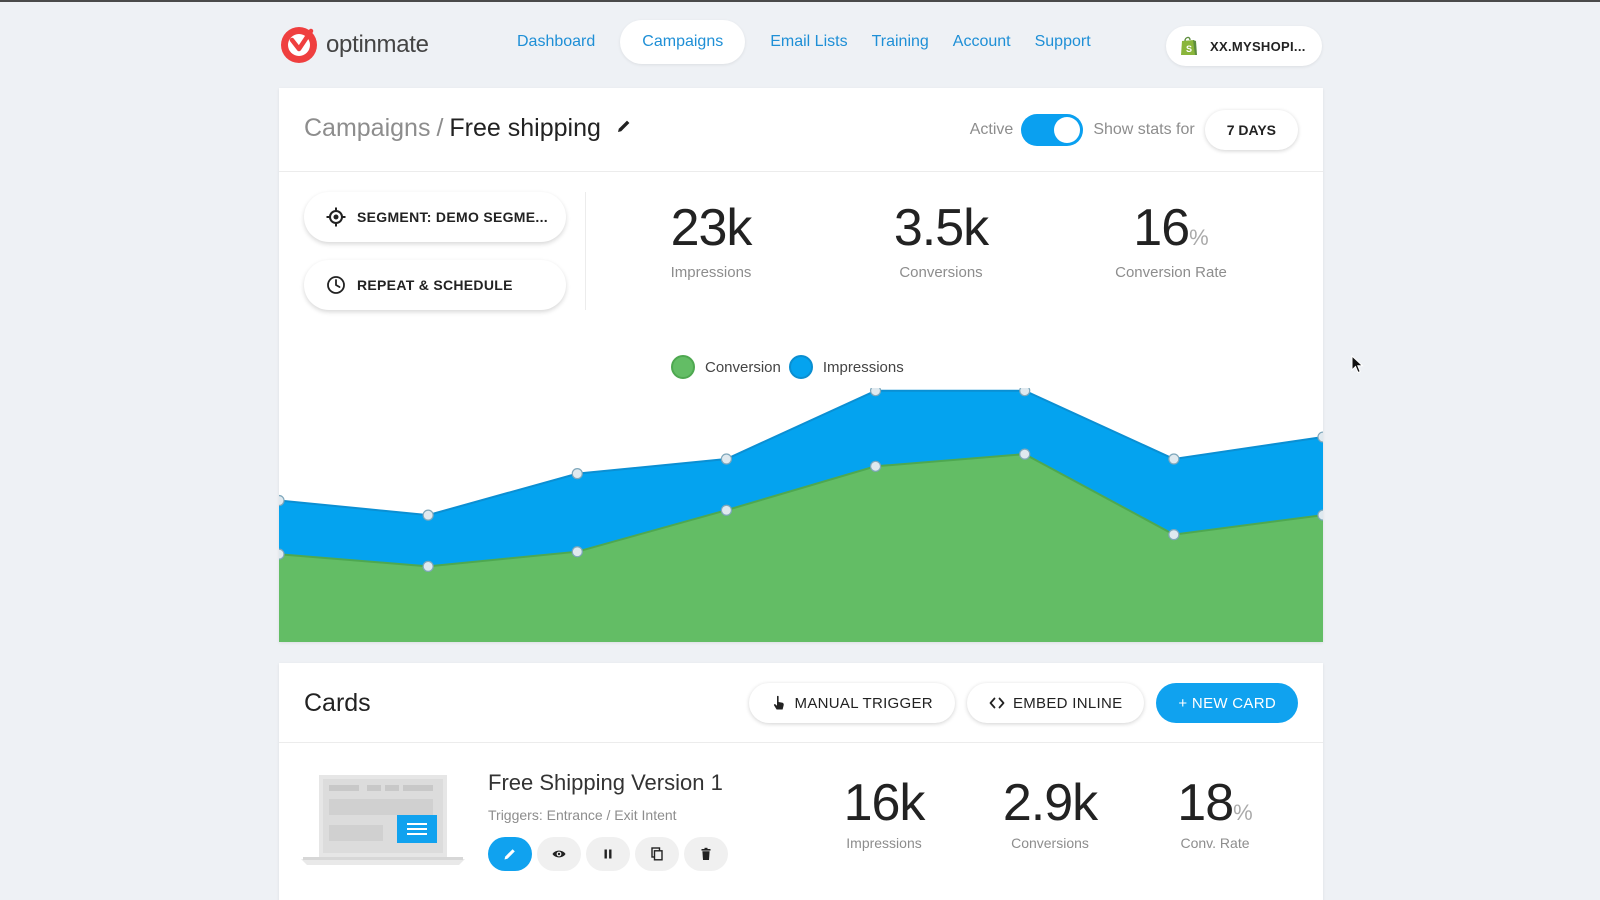 This screenshot has height=900, width=1600. I want to click on legend-impressions: Impressions, so click(846, 367).